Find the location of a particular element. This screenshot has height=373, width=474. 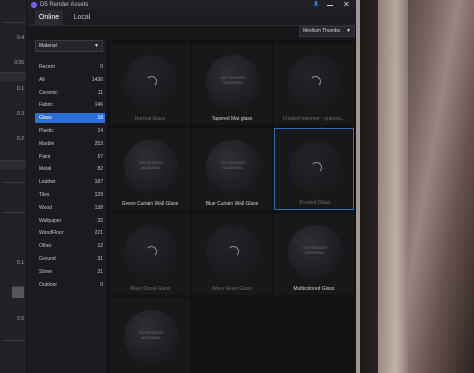

category-item-wood: Wood 138 is located at coordinates (70, 208).